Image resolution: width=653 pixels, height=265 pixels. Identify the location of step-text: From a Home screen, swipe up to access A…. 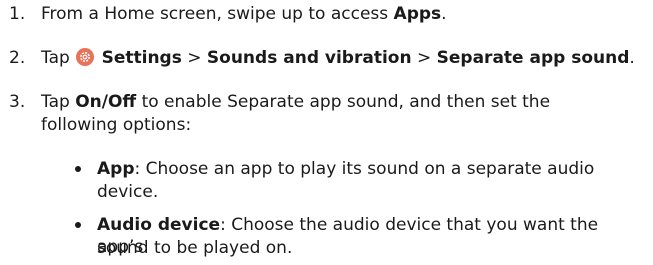
(244, 14).